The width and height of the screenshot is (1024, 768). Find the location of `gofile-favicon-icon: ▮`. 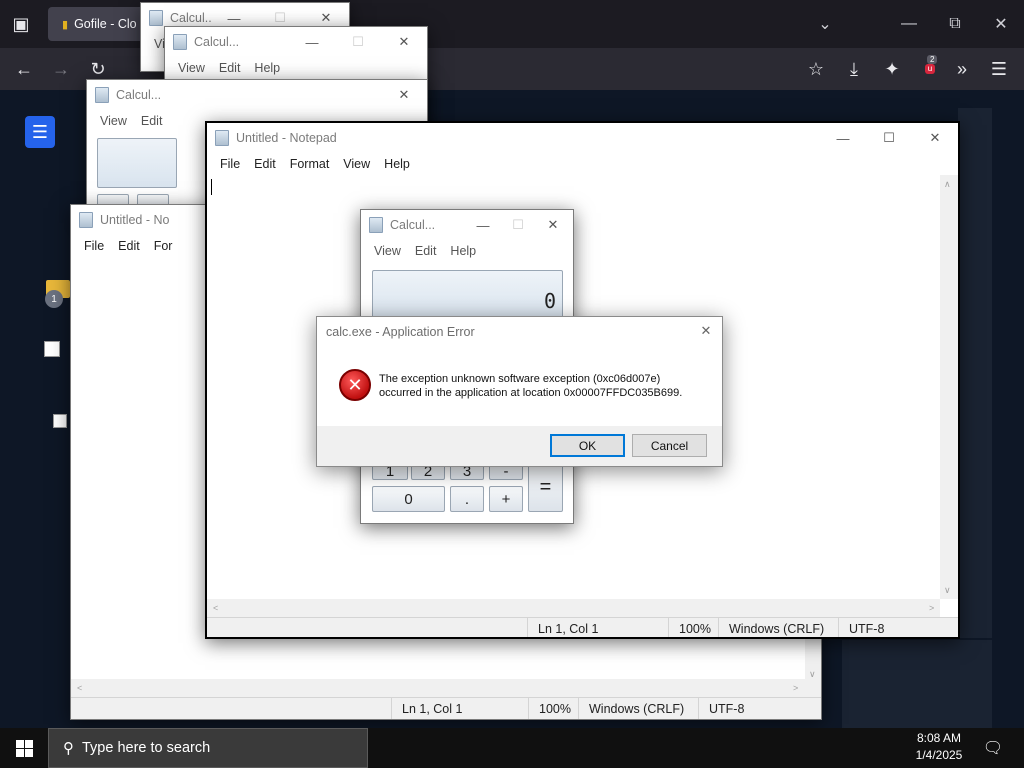

gofile-favicon-icon: ▮ is located at coordinates (65, 24).